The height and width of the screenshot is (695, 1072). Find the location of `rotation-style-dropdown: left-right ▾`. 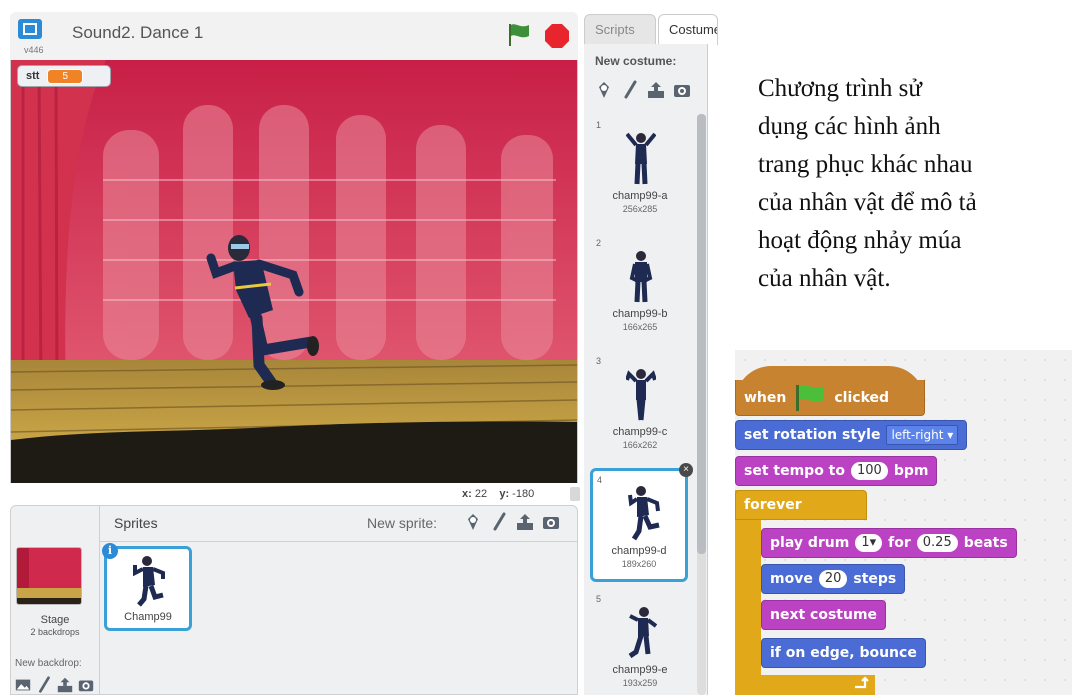

rotation-style-dropdown: left-right ▾ is located at coordinates (922, 435).